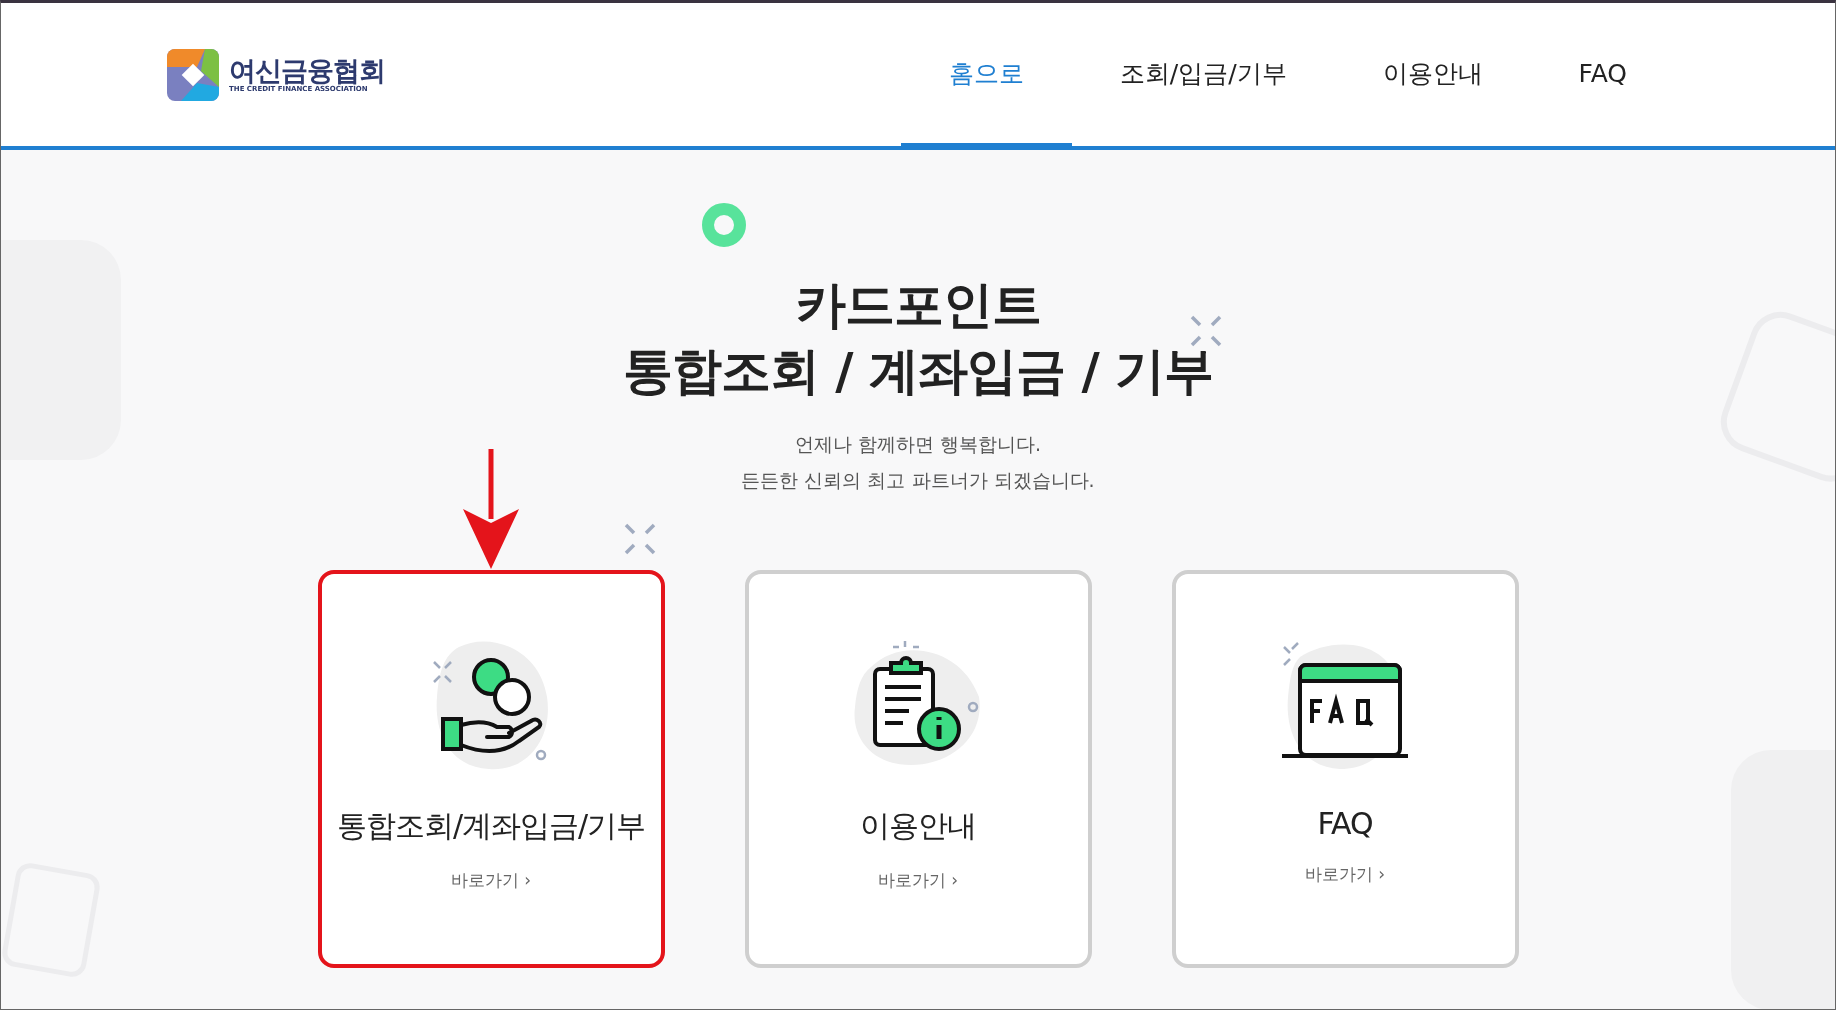  I want to click on menu-card: 이용안내 바로가기 ›, so click(918, 769).